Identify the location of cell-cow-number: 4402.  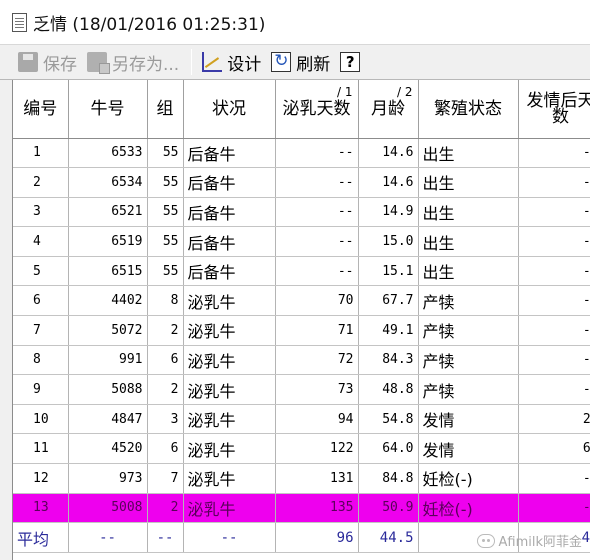
(108, 301).